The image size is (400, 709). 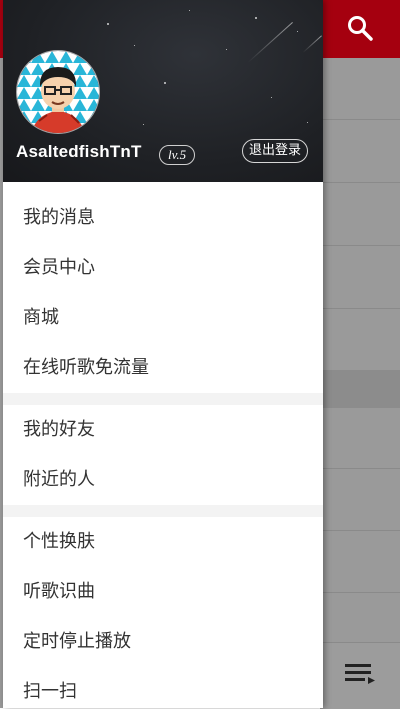 What do you see at coordinates (360, 674) in the screenshot?
I see `playlist-icon` at bounding box center [360, 674].